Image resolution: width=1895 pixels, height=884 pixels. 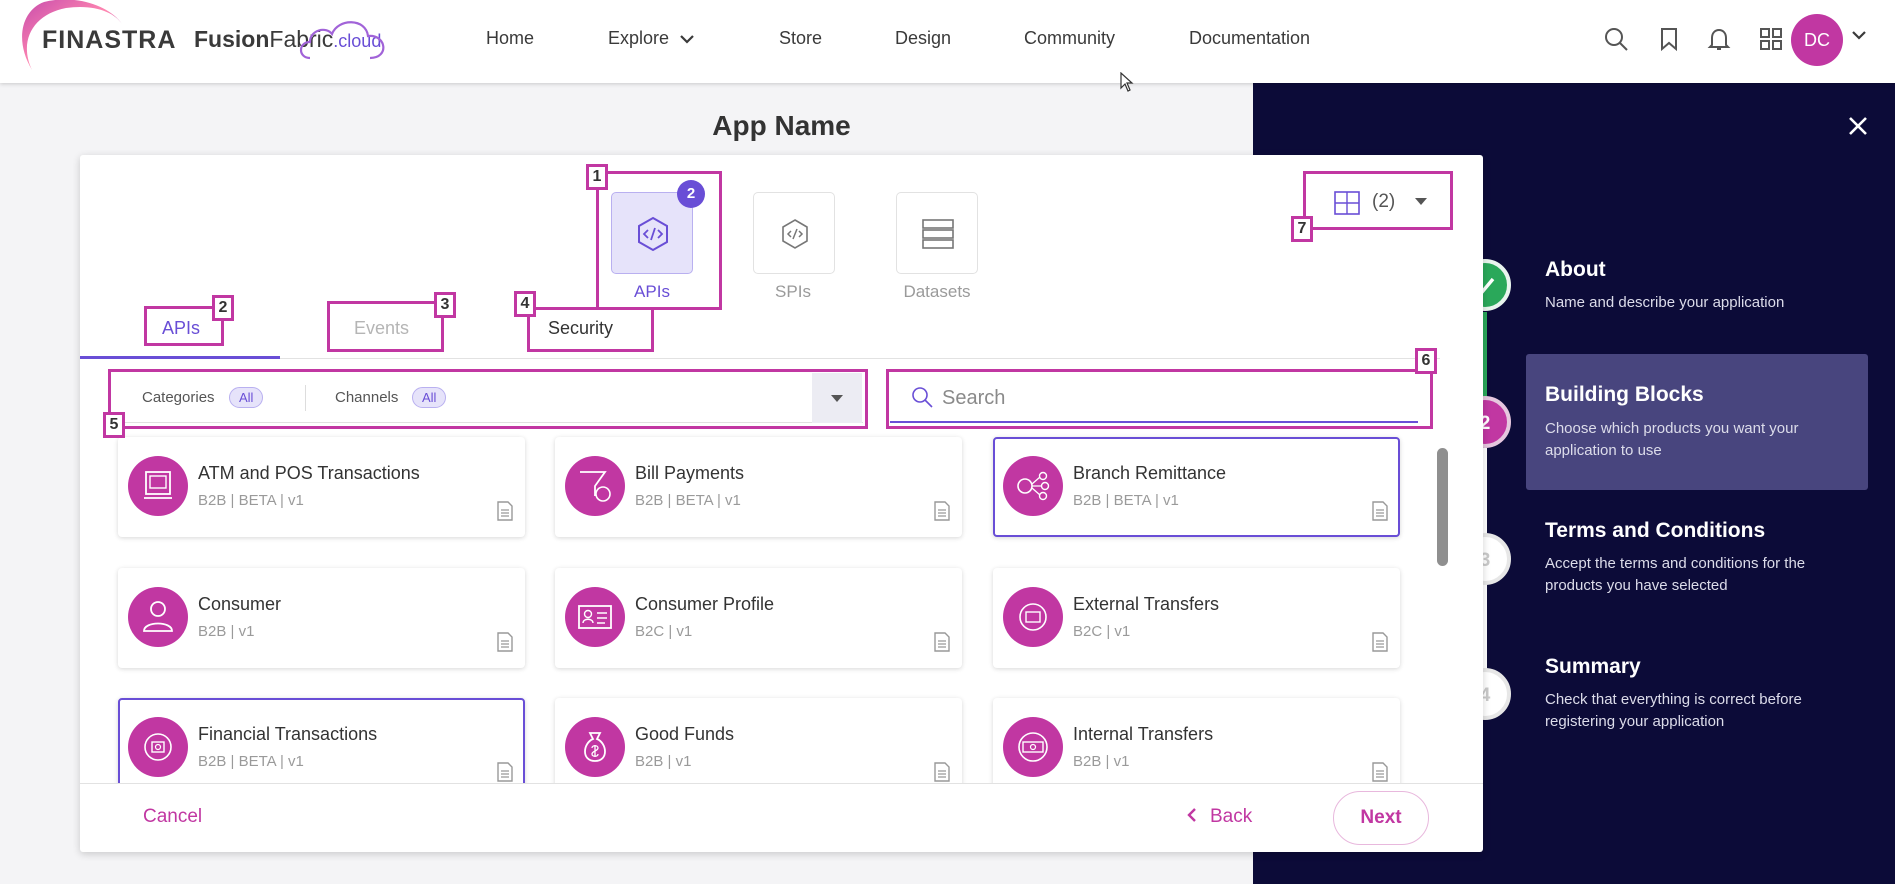 What do you see at coordinates (158, 747) in the screenshot?
I see `money-cycle-icon` at bounding box center [158, 747].